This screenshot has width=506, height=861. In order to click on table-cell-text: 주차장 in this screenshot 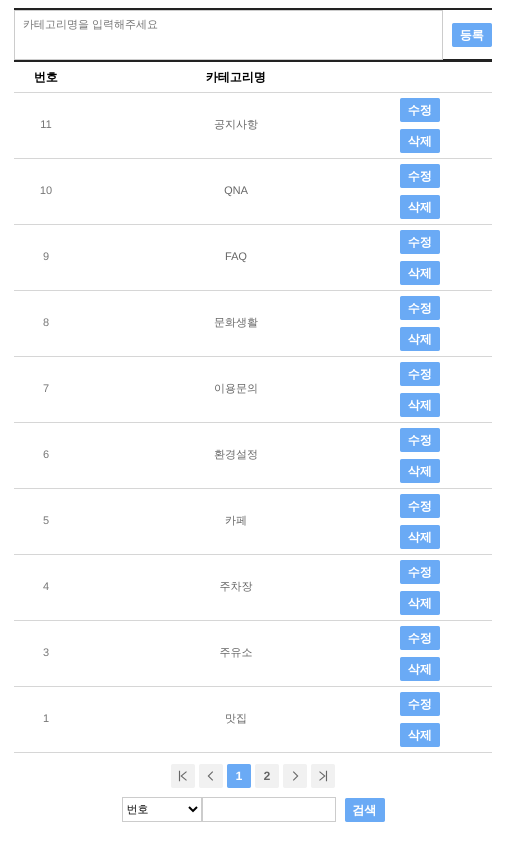, I will do `click(236, 588)`.